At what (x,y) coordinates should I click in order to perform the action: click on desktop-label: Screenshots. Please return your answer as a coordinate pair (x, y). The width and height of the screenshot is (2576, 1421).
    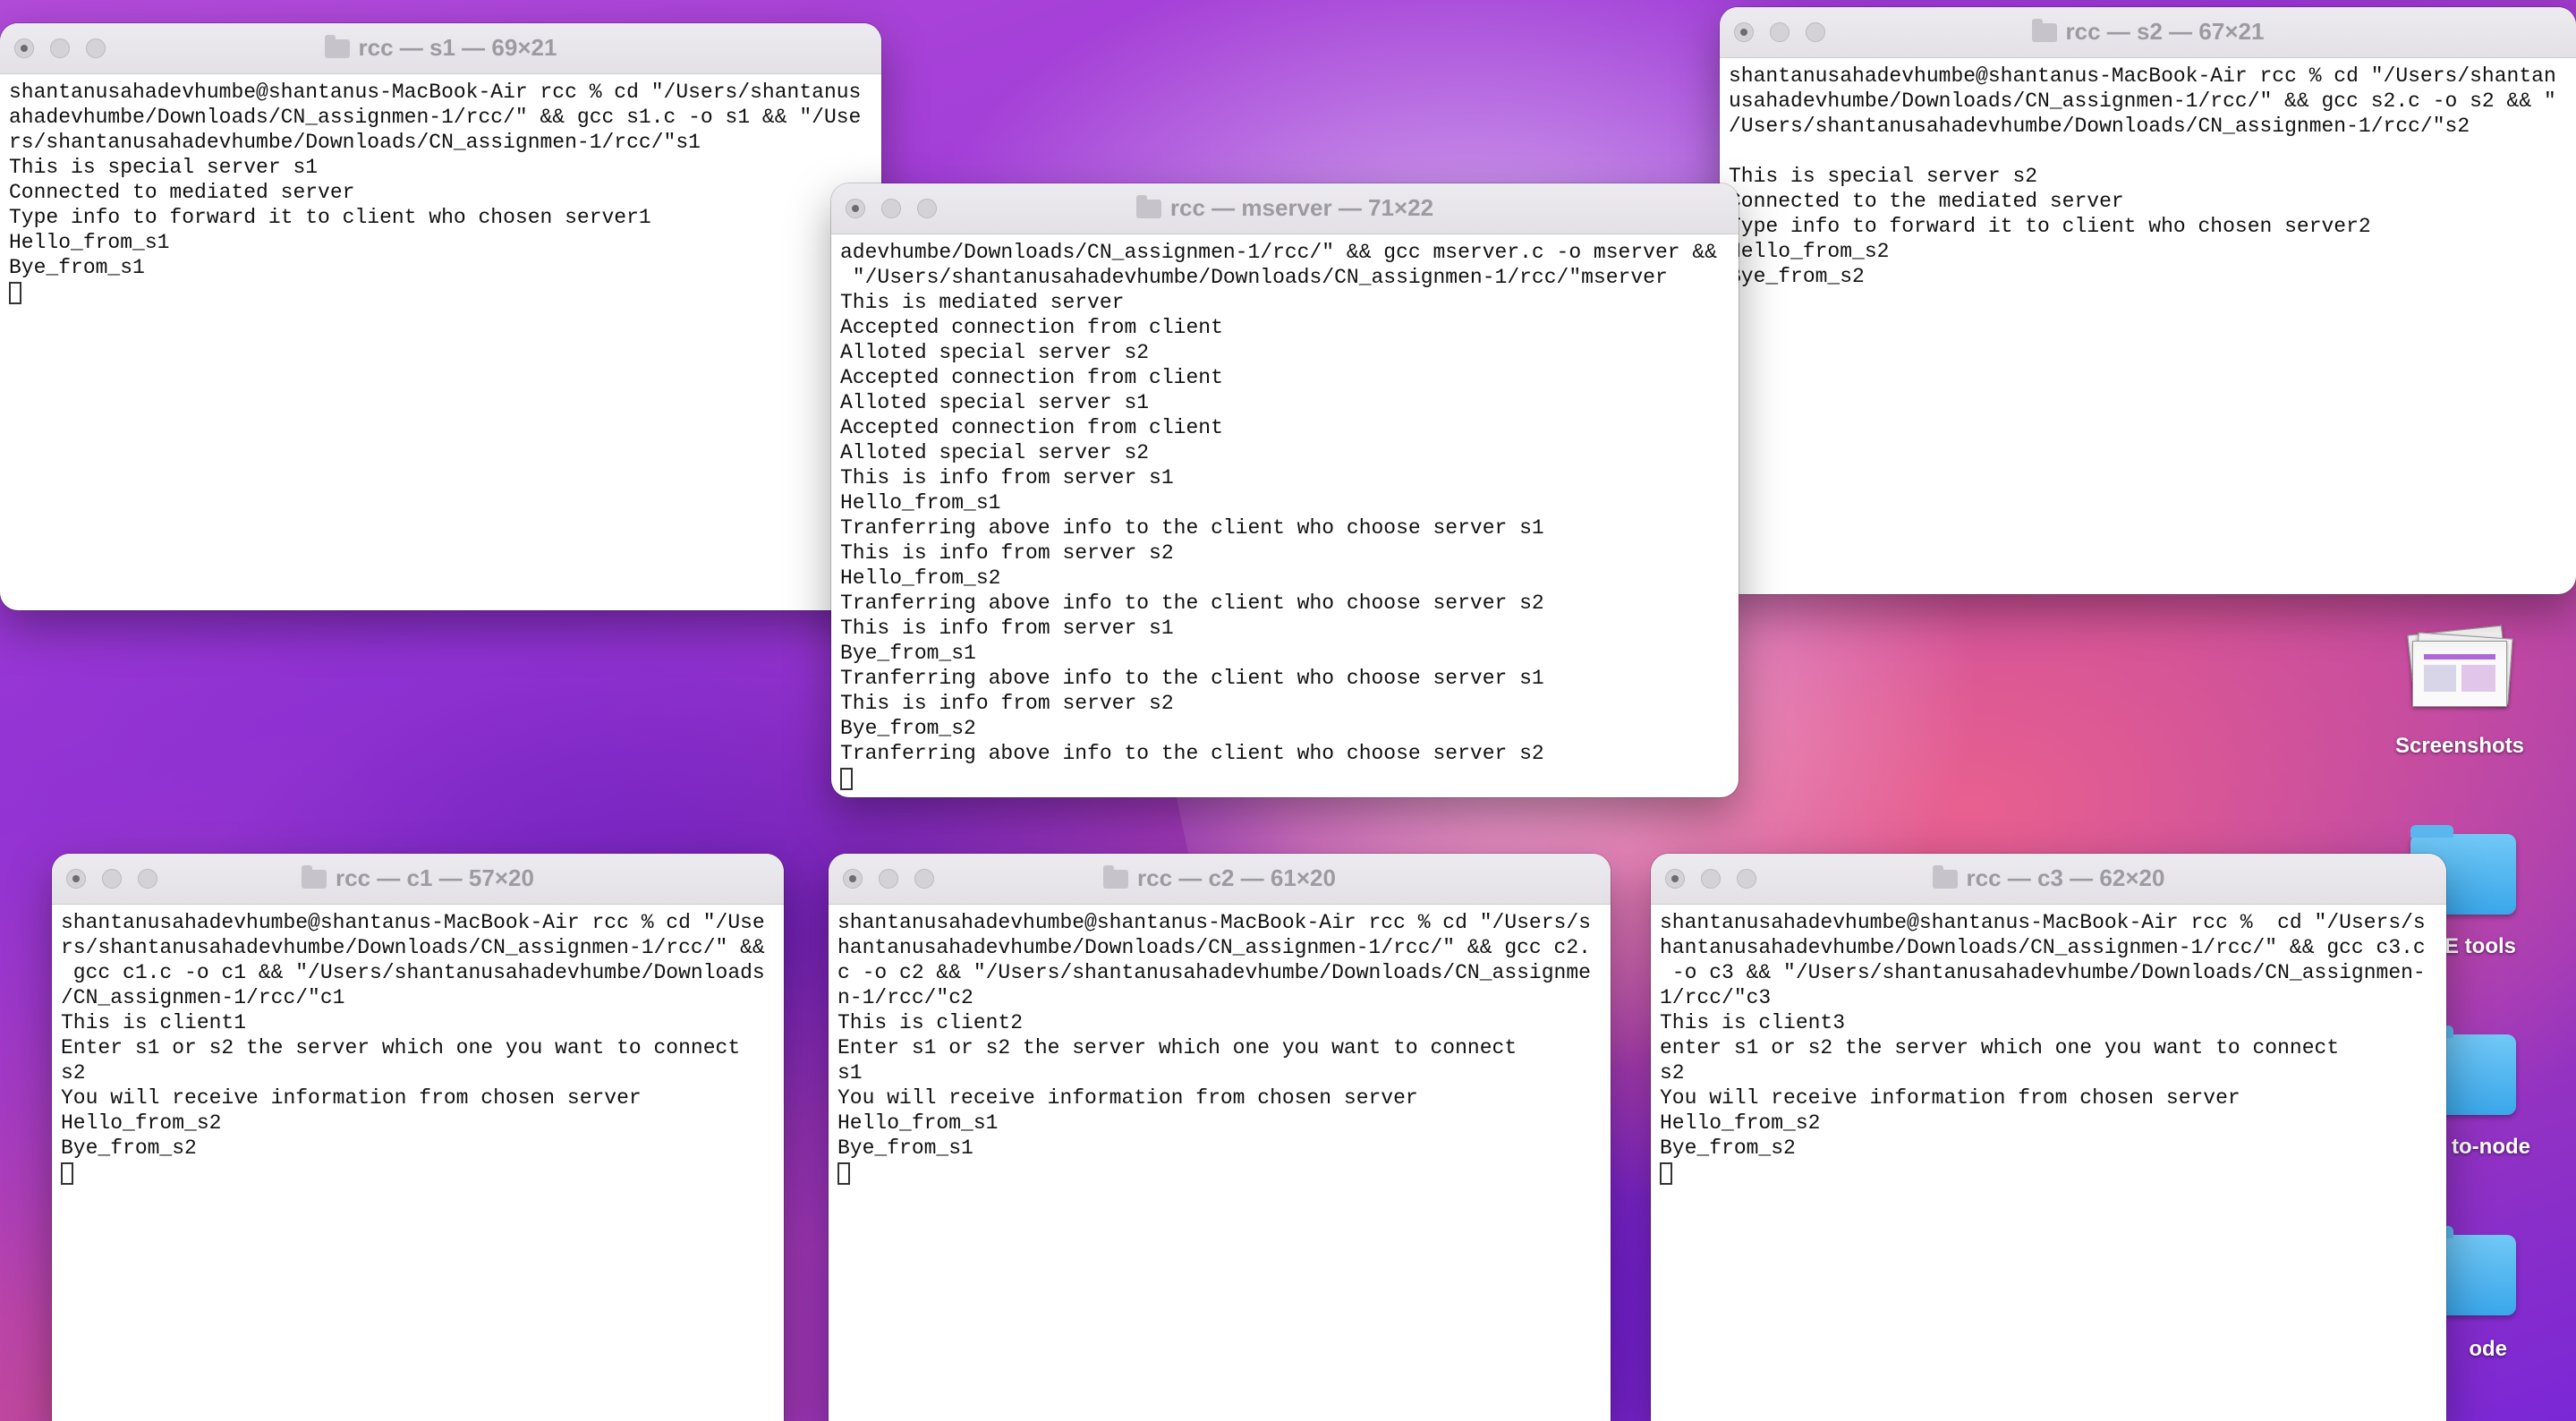
    Looking at the image, I should click on (2459, 746).